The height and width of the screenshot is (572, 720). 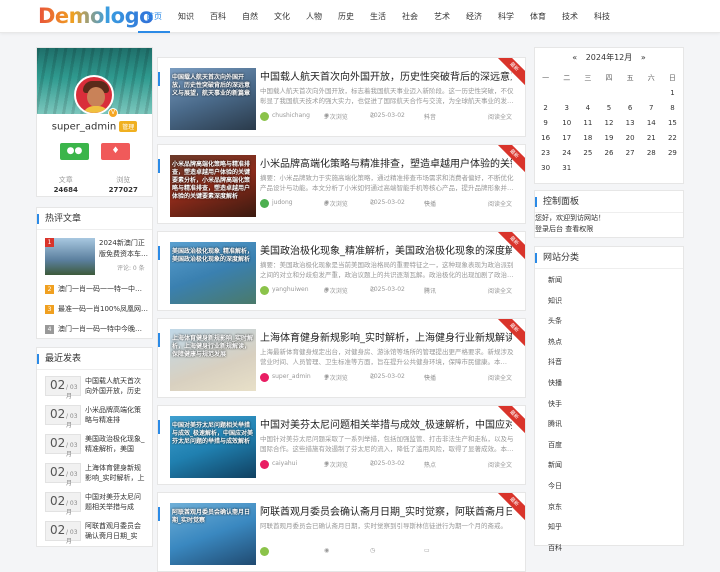 I want to click on calendar-day: 15, so click(x=672, y=122).